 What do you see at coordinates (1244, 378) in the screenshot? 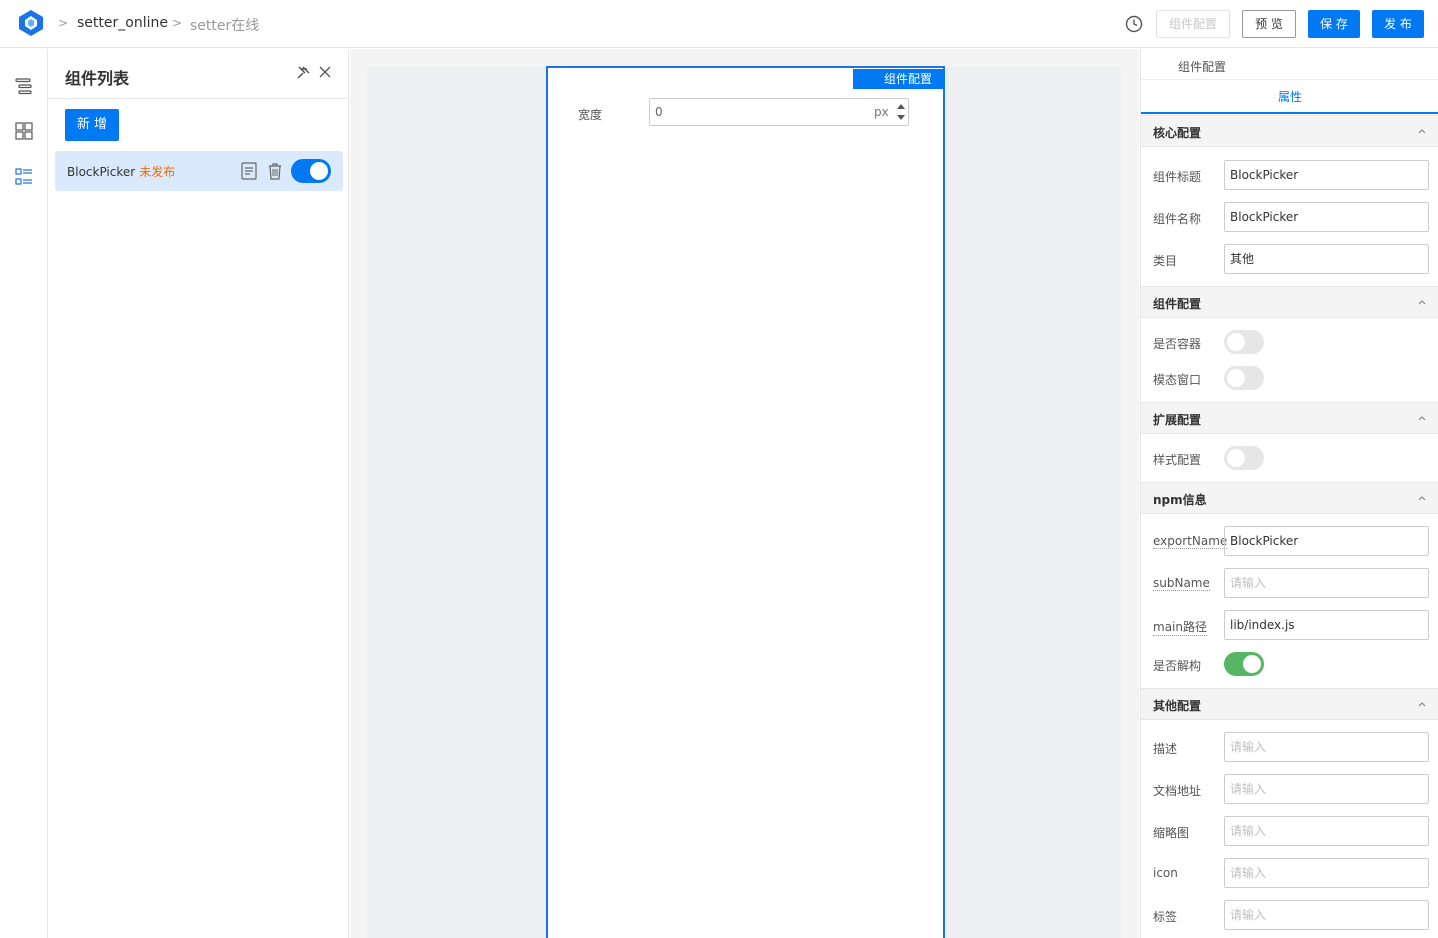
I see `modal-toggle` at bounding box center [1244, 378].